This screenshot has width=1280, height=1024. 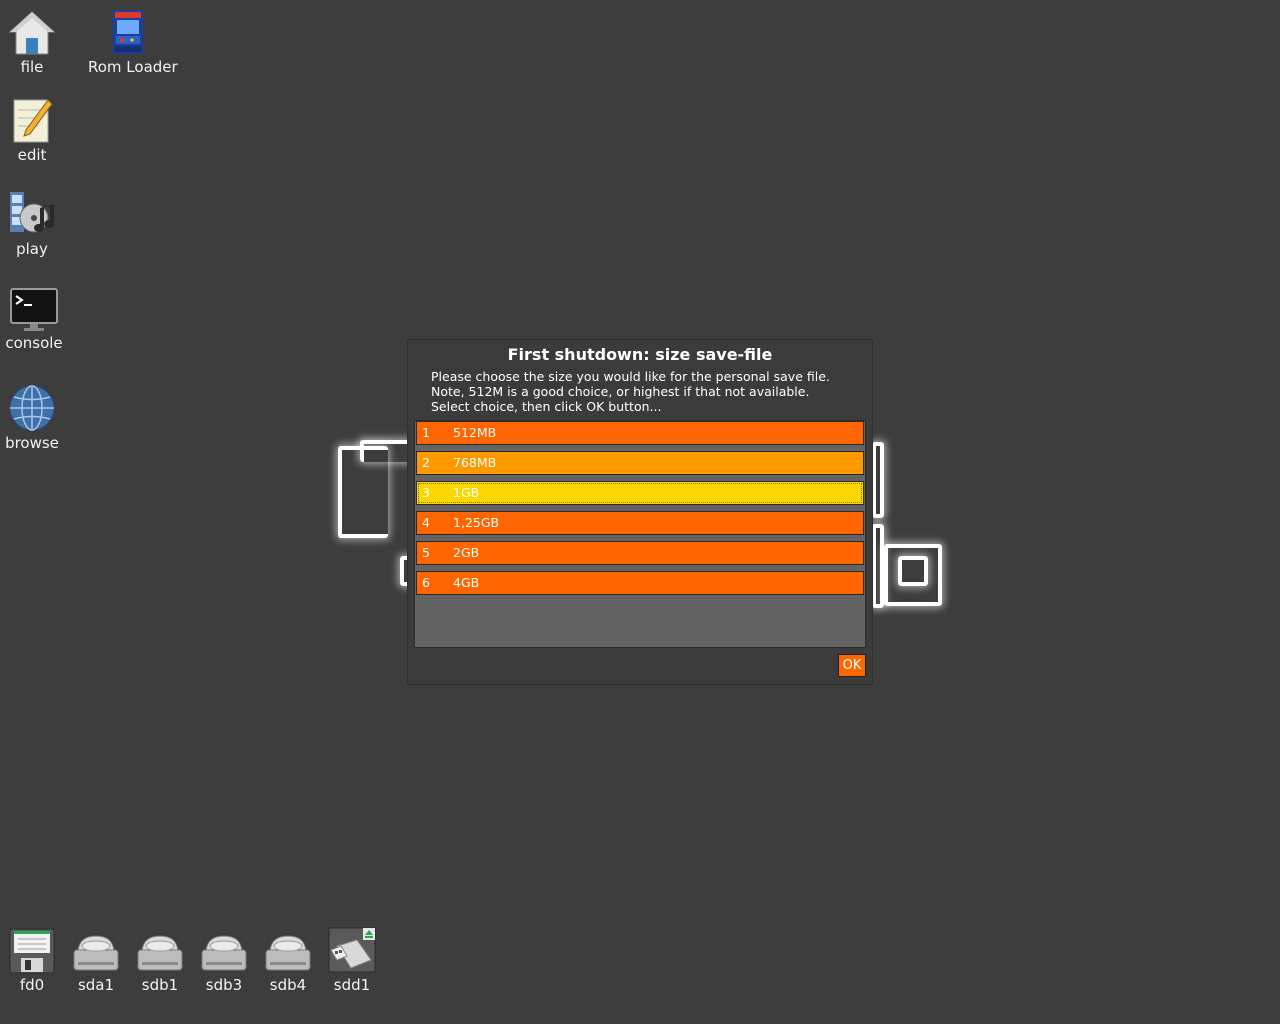 I want to click on drive-icon-sdd1: sdd1, so click(x=352, y=960).